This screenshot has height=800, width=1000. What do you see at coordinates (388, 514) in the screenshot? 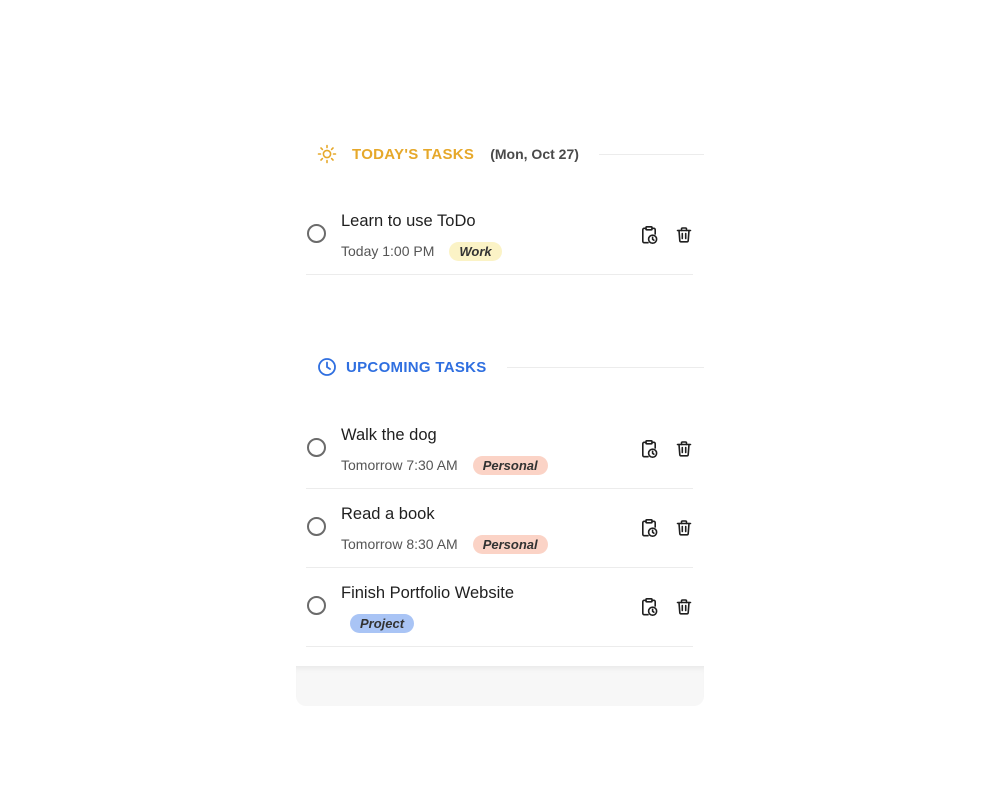
I see `task-title: Read a book` at bounding box center [388, 514].